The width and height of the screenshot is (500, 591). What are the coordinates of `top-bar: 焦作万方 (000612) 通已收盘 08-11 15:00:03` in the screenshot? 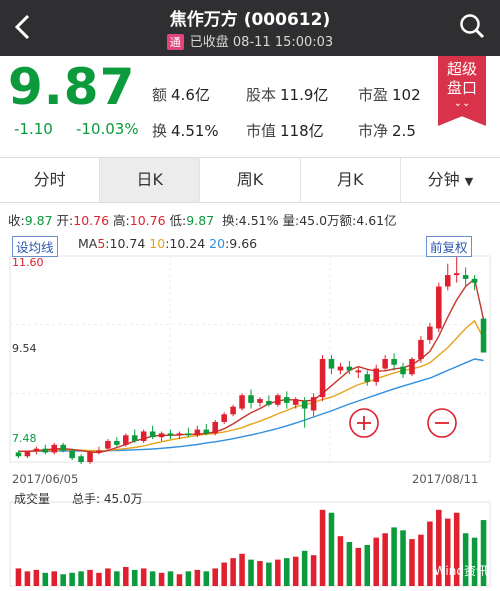 It's located at (250, 28).